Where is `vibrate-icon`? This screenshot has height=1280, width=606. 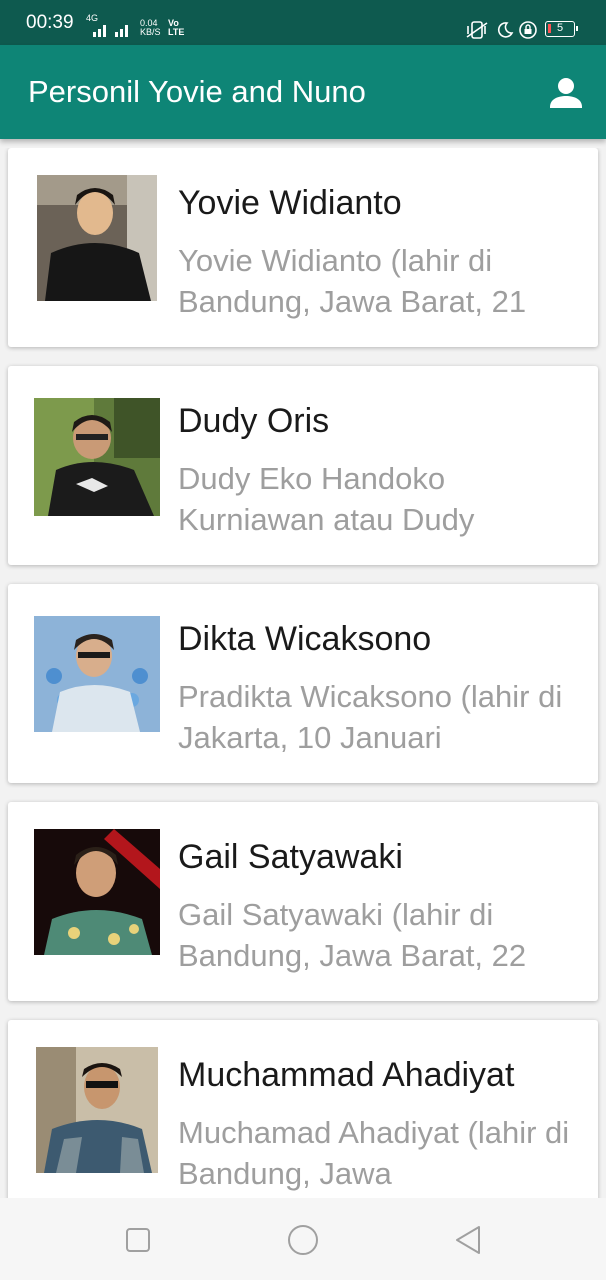
vibrate-icon is located at coordinates (477, 32).